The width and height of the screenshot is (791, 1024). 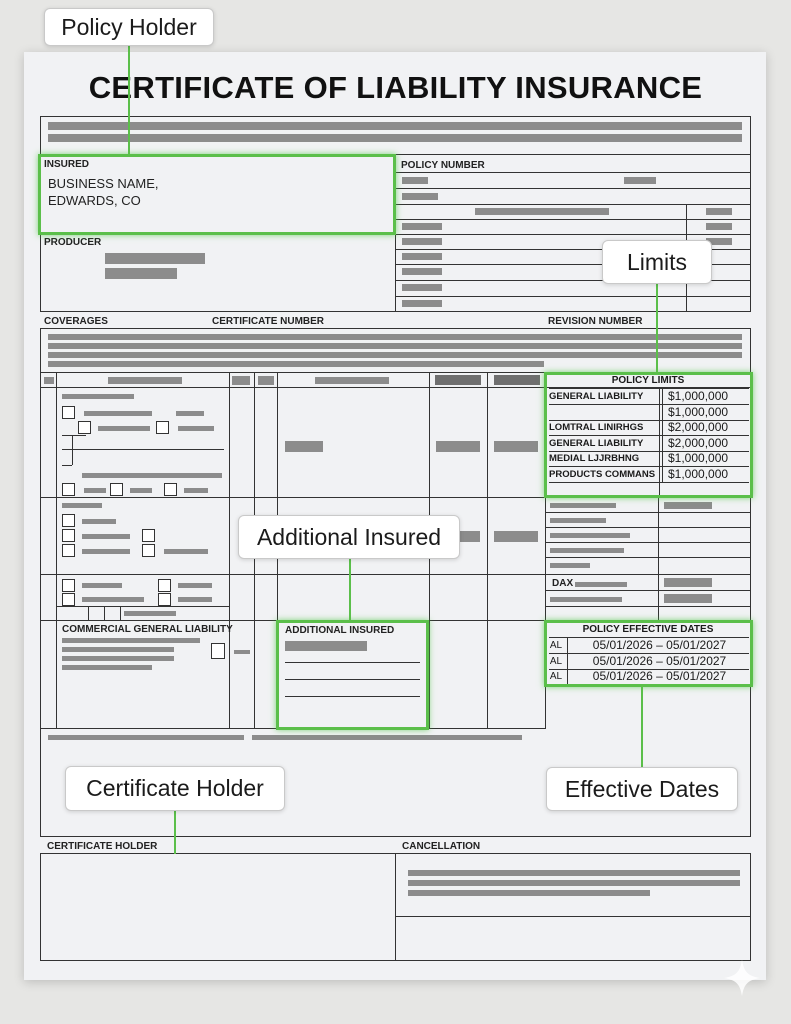 What do you see at coordinates (76, 321) in the screenshot?
I see `coverages-label: COVERAGES` at bounding box center [76, 321].